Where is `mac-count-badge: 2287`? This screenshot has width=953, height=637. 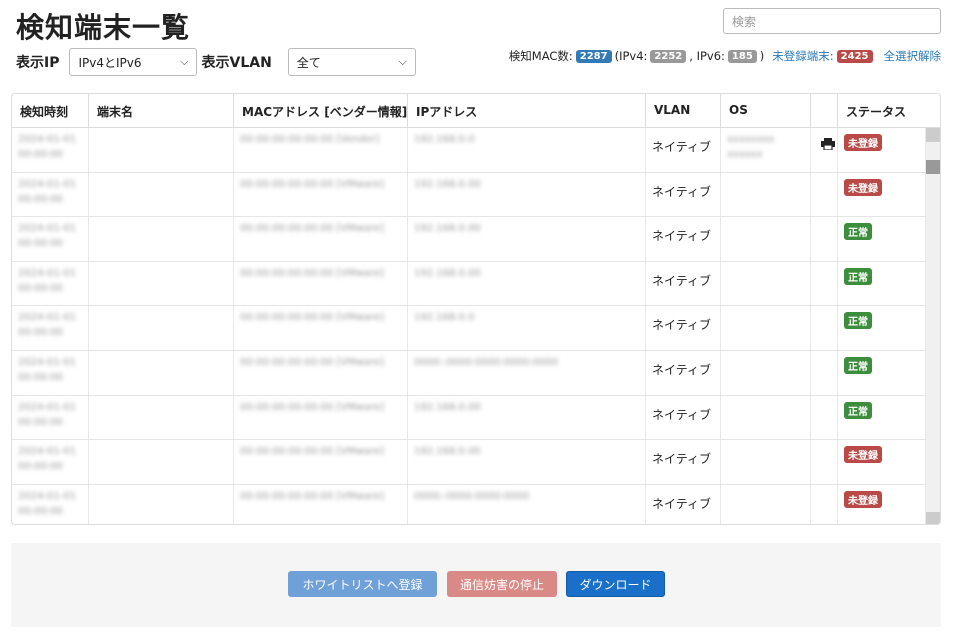
mac-count-badge: 2287 is located at coordinates (593, 56).